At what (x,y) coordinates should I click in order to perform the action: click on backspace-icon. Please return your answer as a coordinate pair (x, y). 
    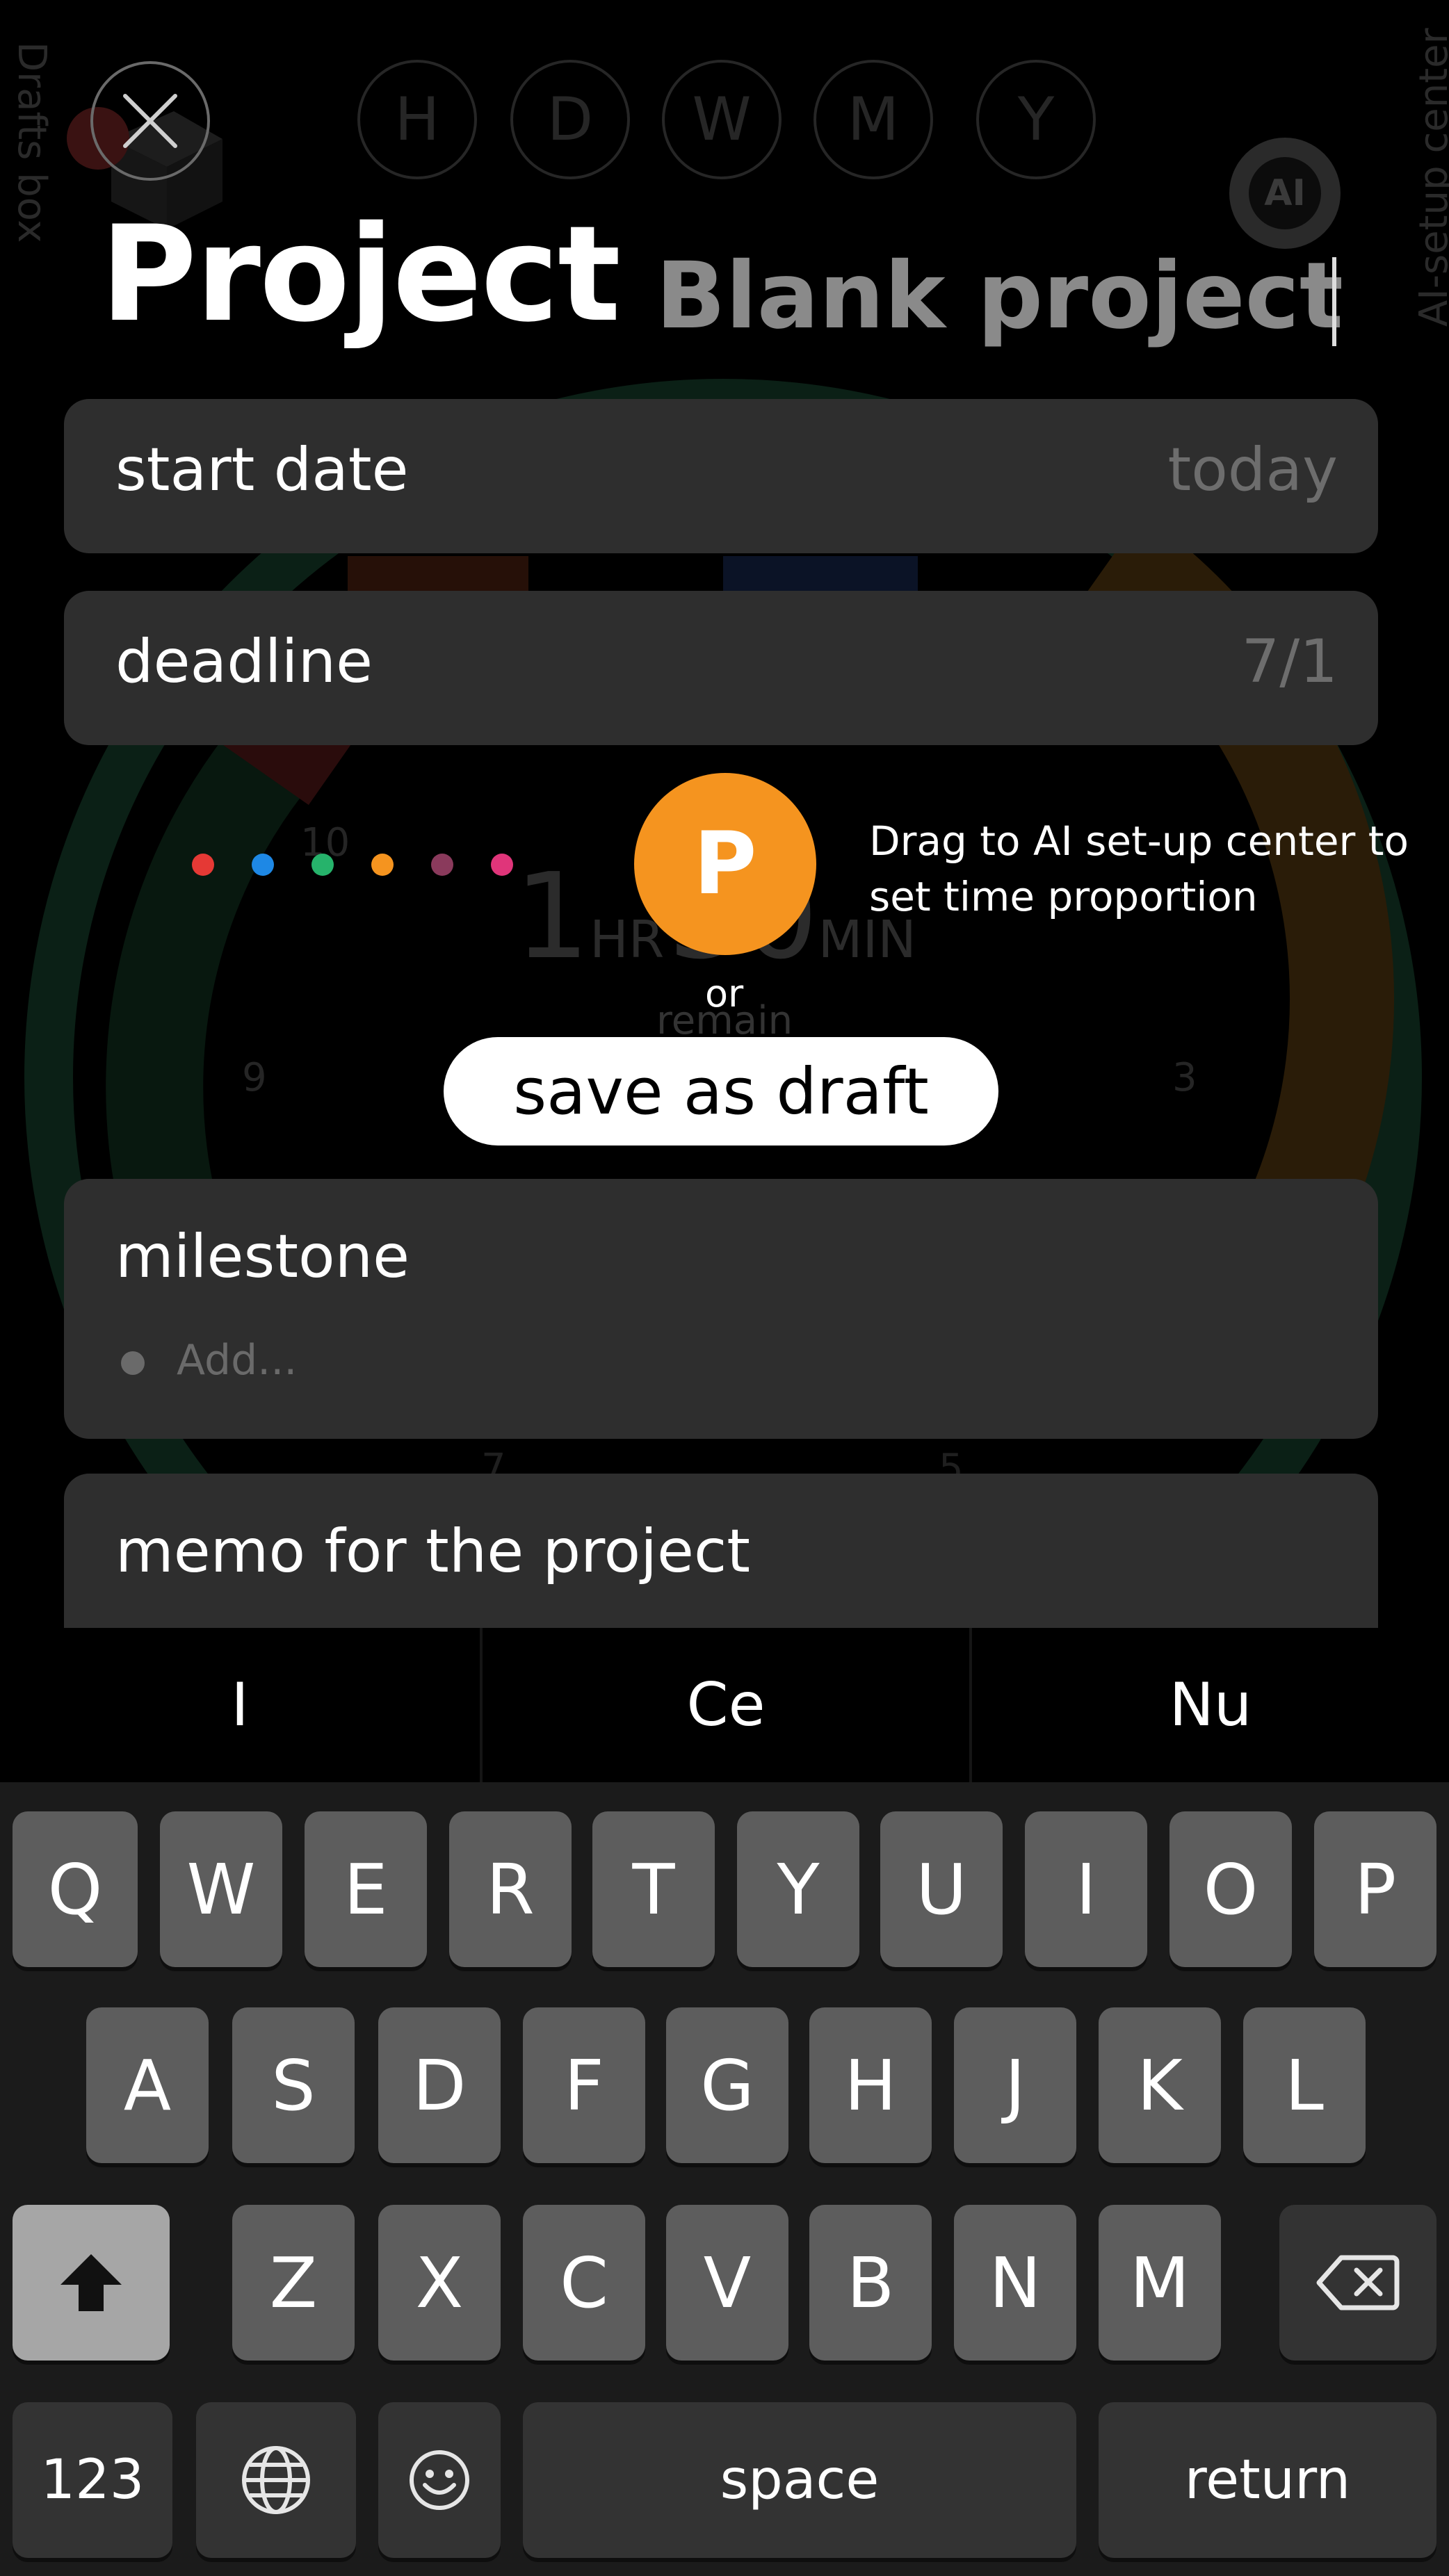
    Looking at the image, I should click on (1358, 2282).